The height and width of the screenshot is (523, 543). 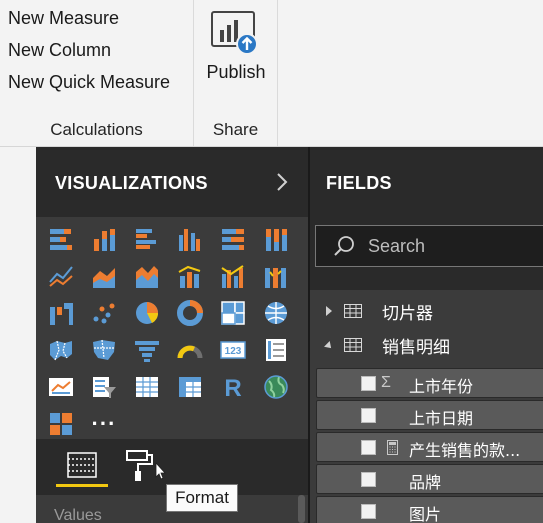 What do you see at coordinates (441, 386) in the screenshot?
I see `field-name: 上市年份` at bounding box center [441, 386].